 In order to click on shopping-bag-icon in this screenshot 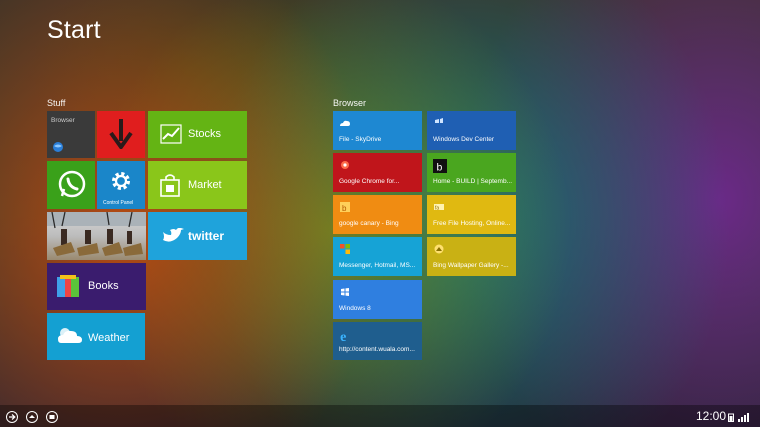, I will do `click(170, 185)`.